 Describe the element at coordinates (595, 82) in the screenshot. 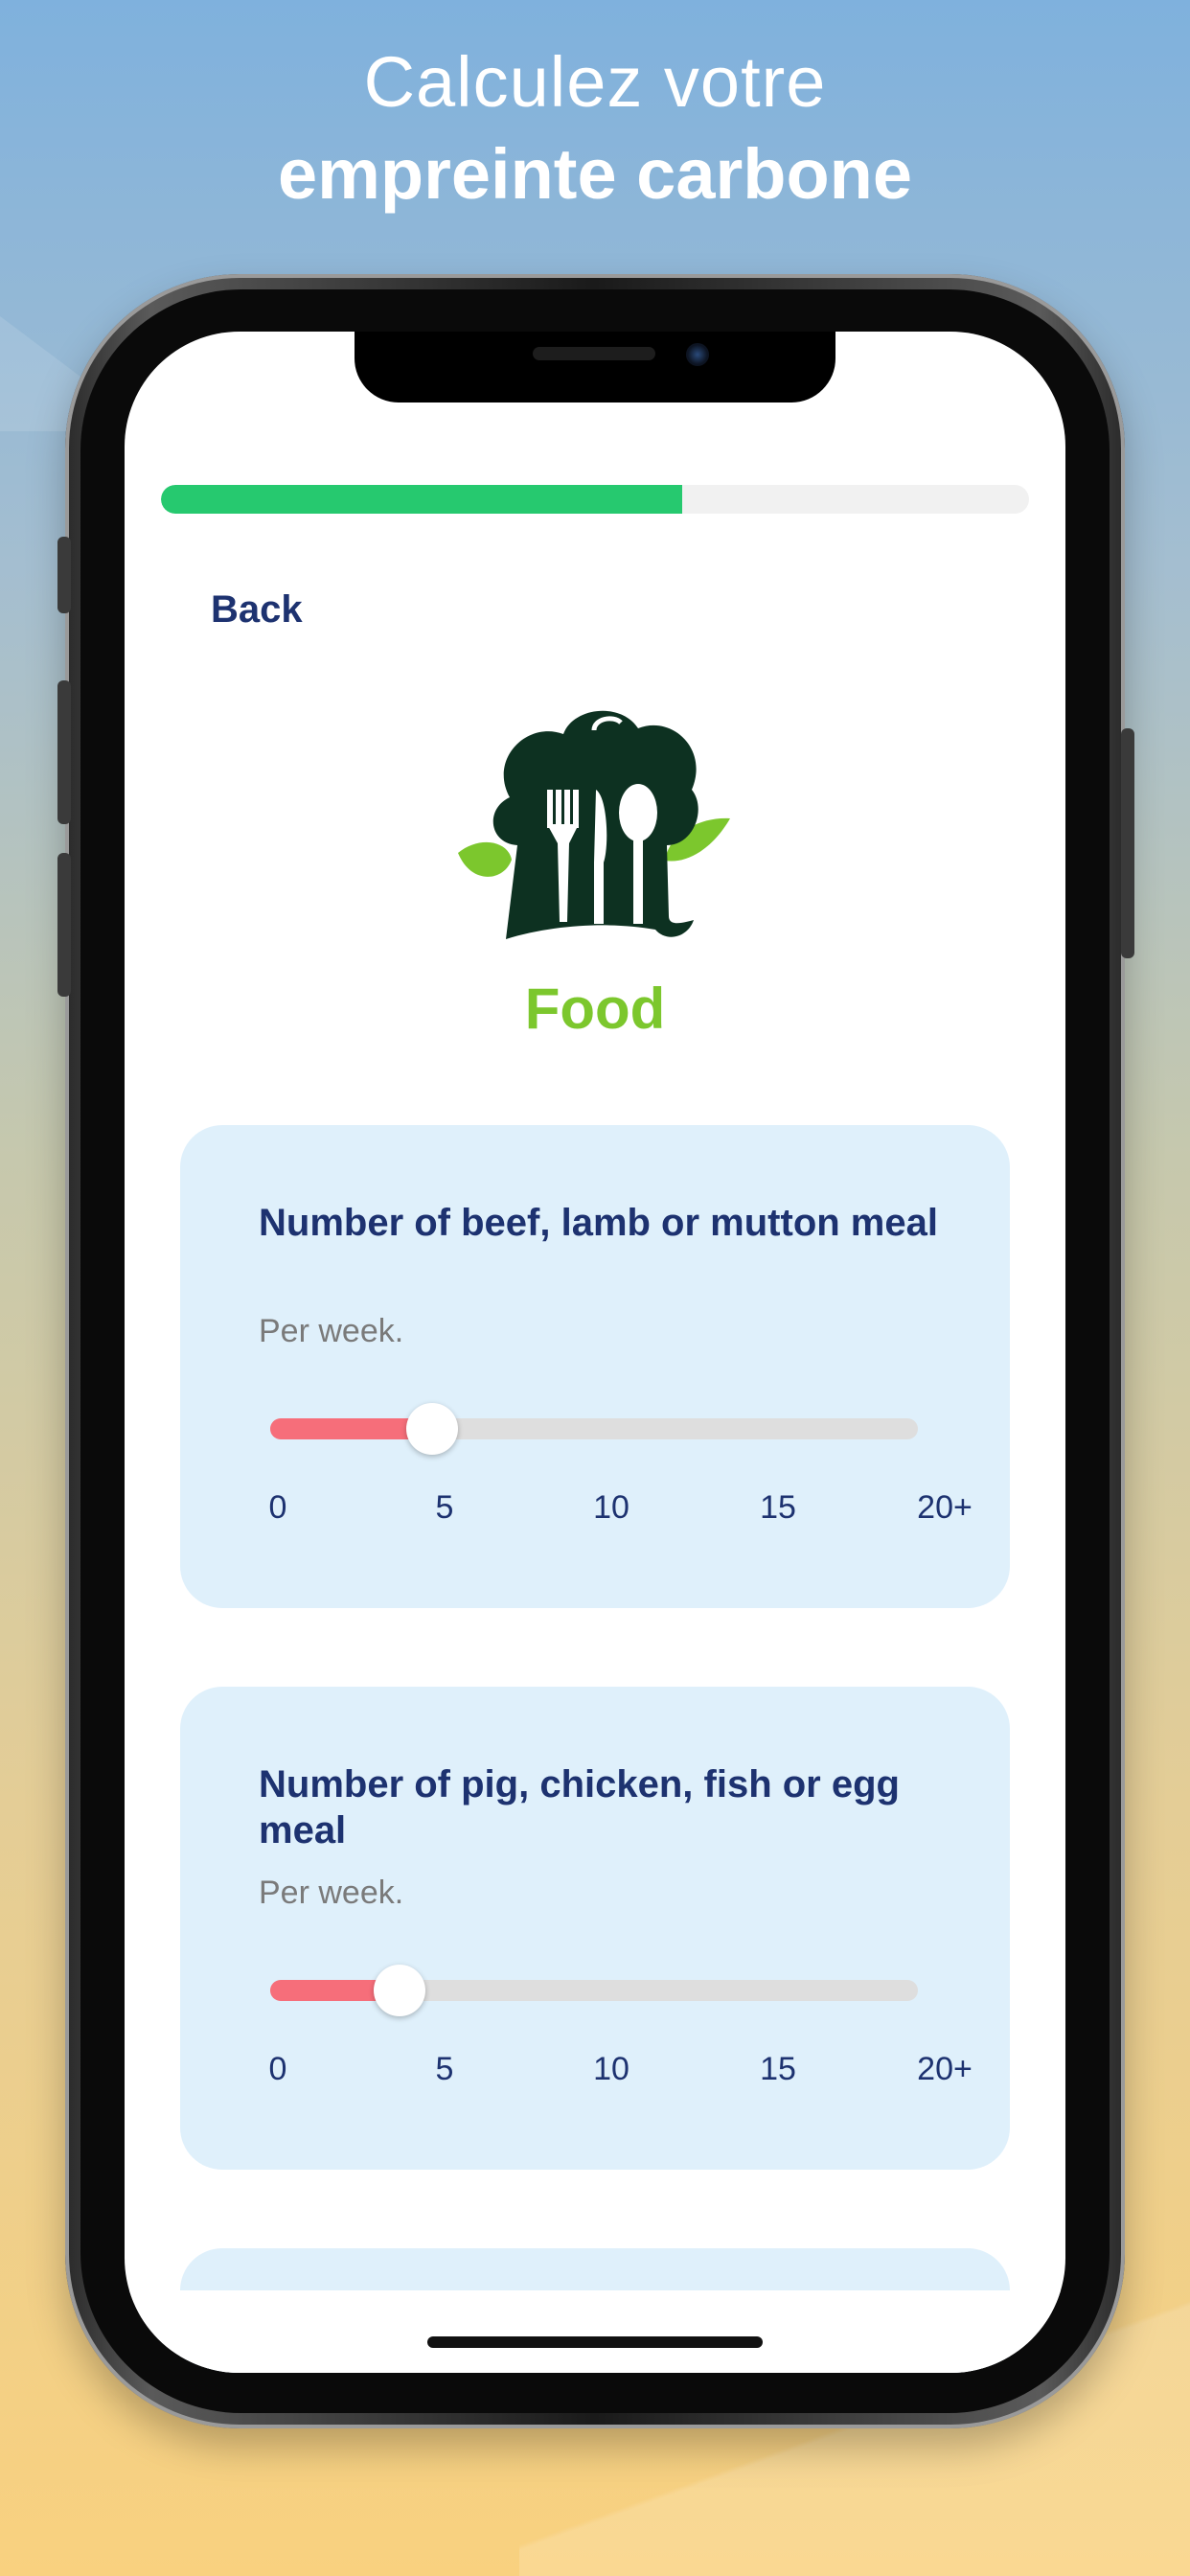

I see `headline-line-1: Calculez votre` at that location.